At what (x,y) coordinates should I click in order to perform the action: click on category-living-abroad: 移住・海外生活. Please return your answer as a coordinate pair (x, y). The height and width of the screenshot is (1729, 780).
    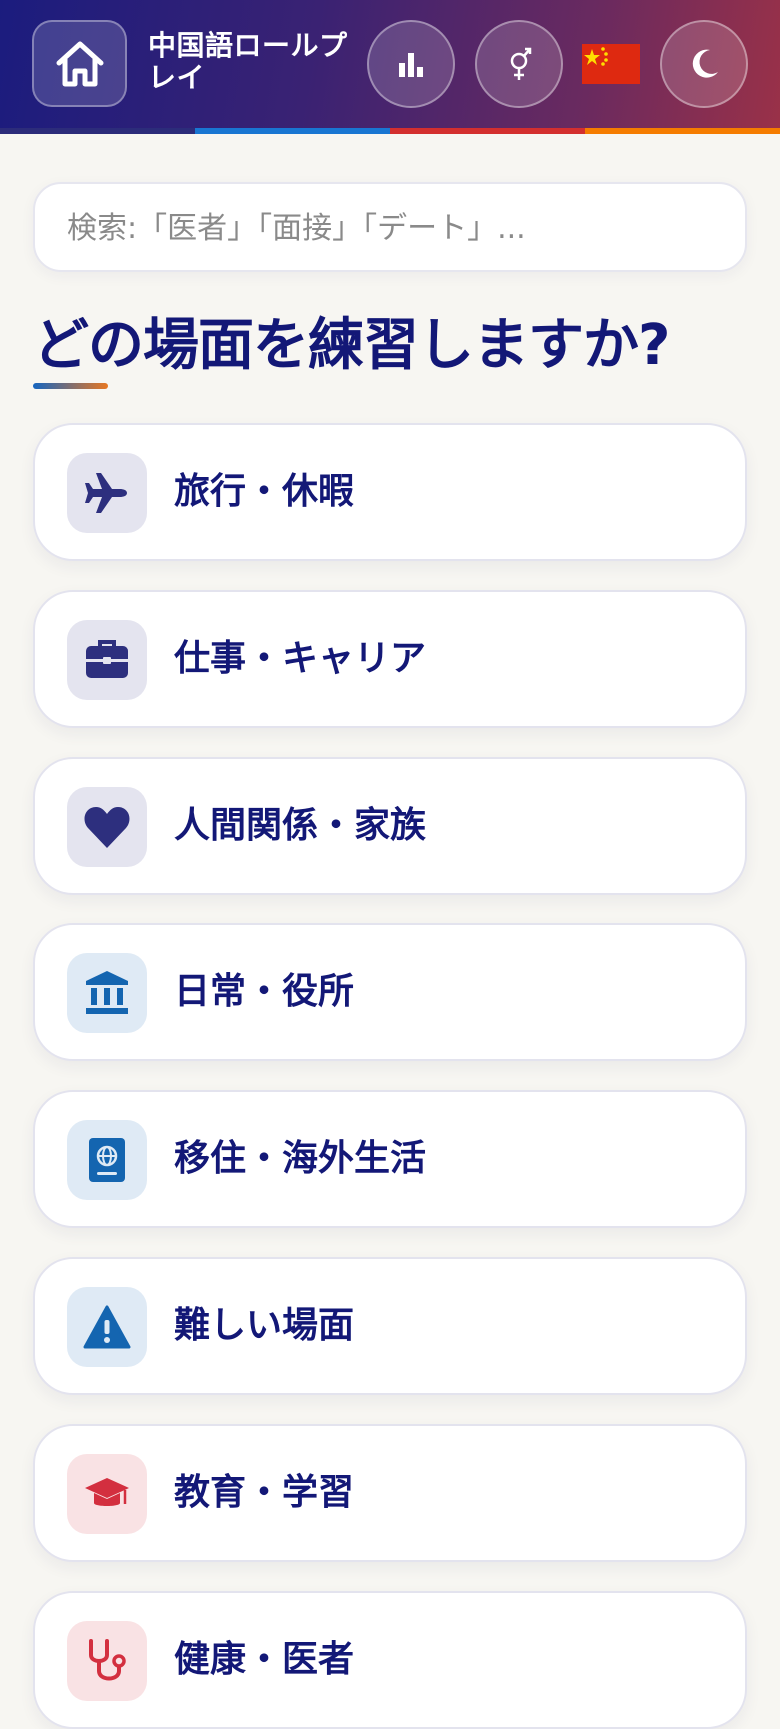
    Looking at the image, I should click on (390, 1159).